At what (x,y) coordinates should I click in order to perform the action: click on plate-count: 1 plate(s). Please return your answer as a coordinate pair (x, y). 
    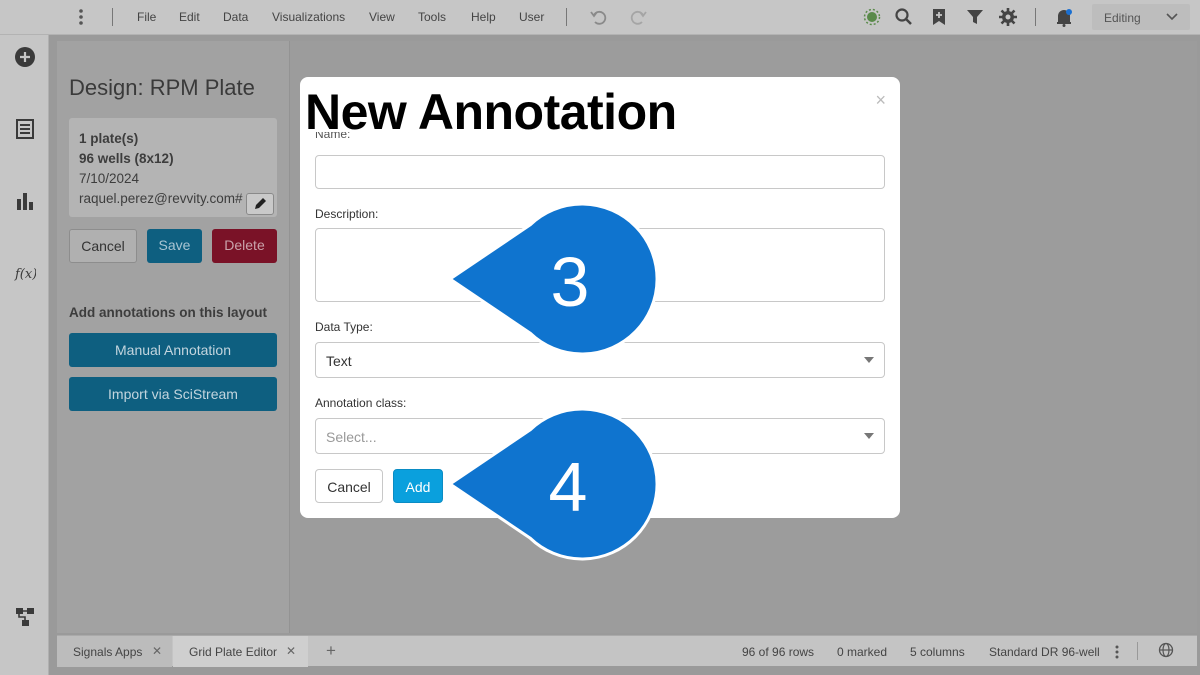
    Looking at the image, I should click on (109, 138).